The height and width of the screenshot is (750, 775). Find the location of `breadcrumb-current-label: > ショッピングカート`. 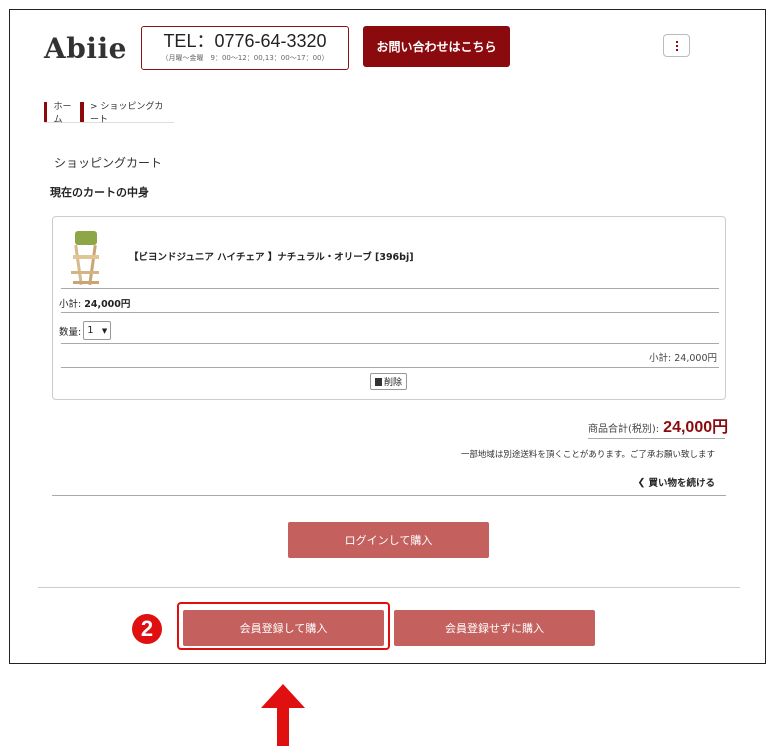

breadcrumb-current-label: > ショッピングカート is located at coordinates (126, 113).